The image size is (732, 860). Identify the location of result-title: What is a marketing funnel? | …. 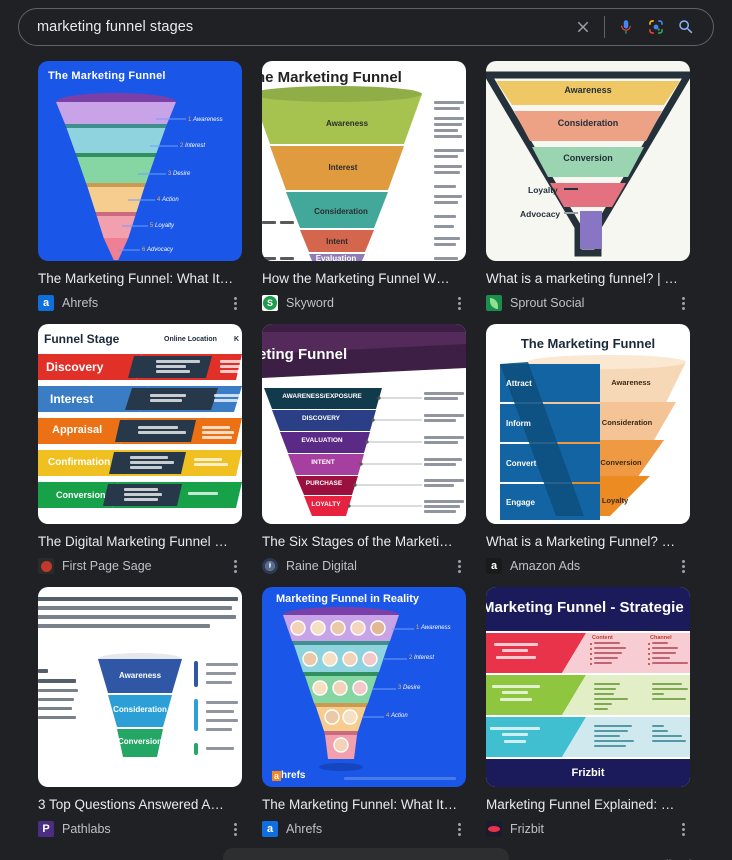
(588, 279).